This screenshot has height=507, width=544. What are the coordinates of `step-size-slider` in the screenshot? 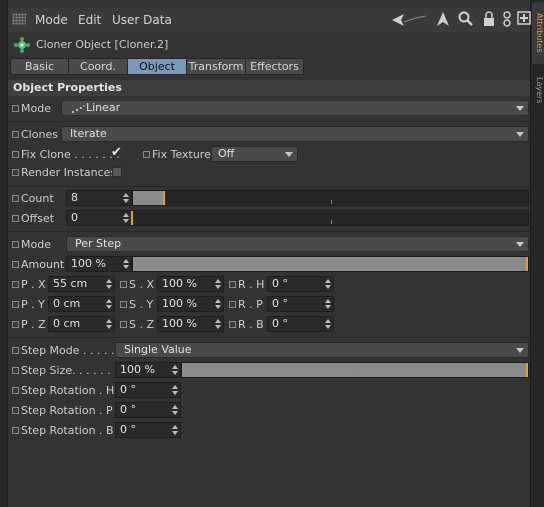 It's located at (355, 370).